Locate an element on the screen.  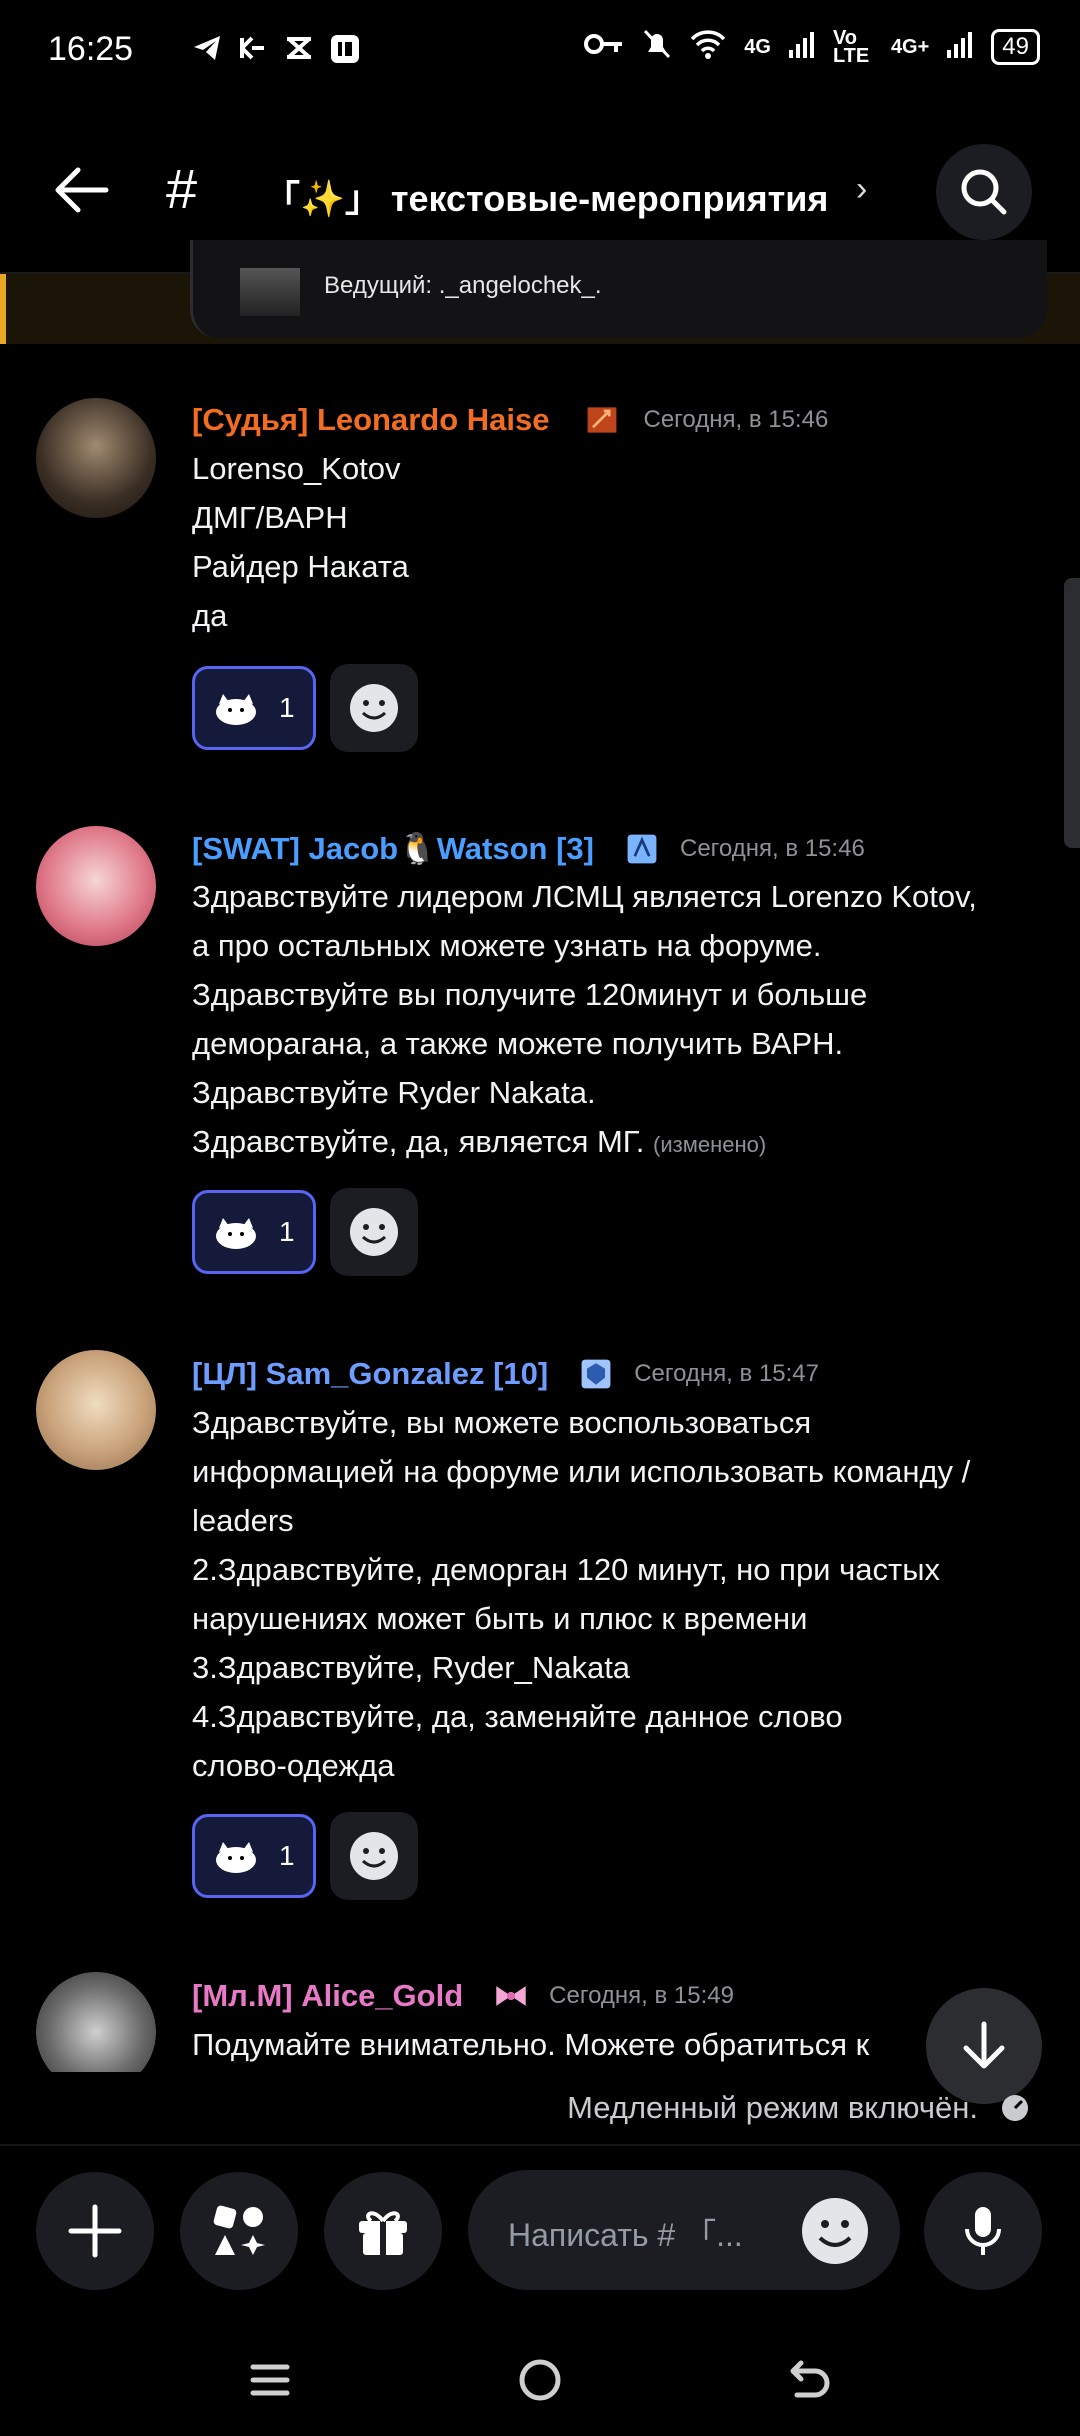
scrollbar is located at coordinates (1072, 713).